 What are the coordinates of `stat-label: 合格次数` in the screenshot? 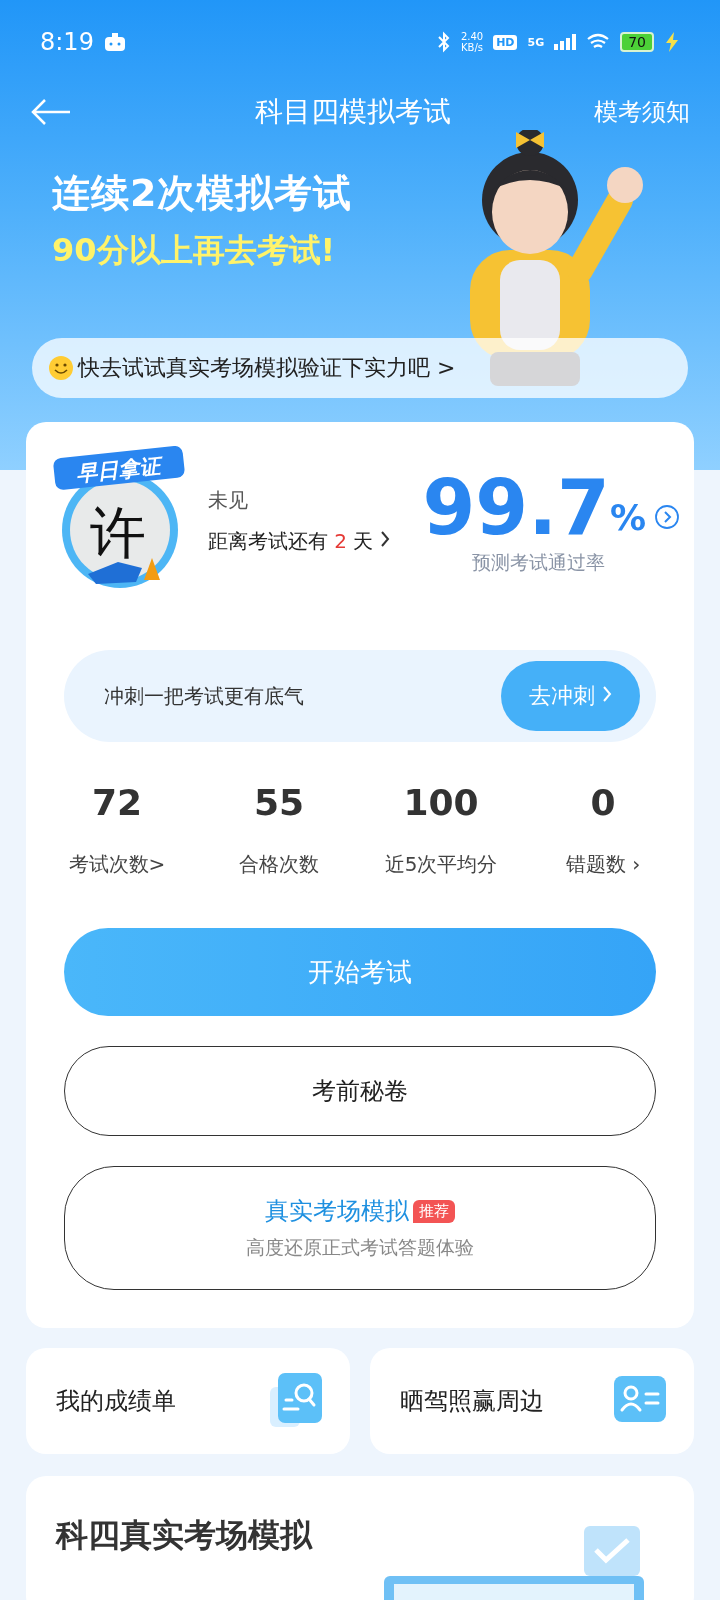 It's located at (279, 864).